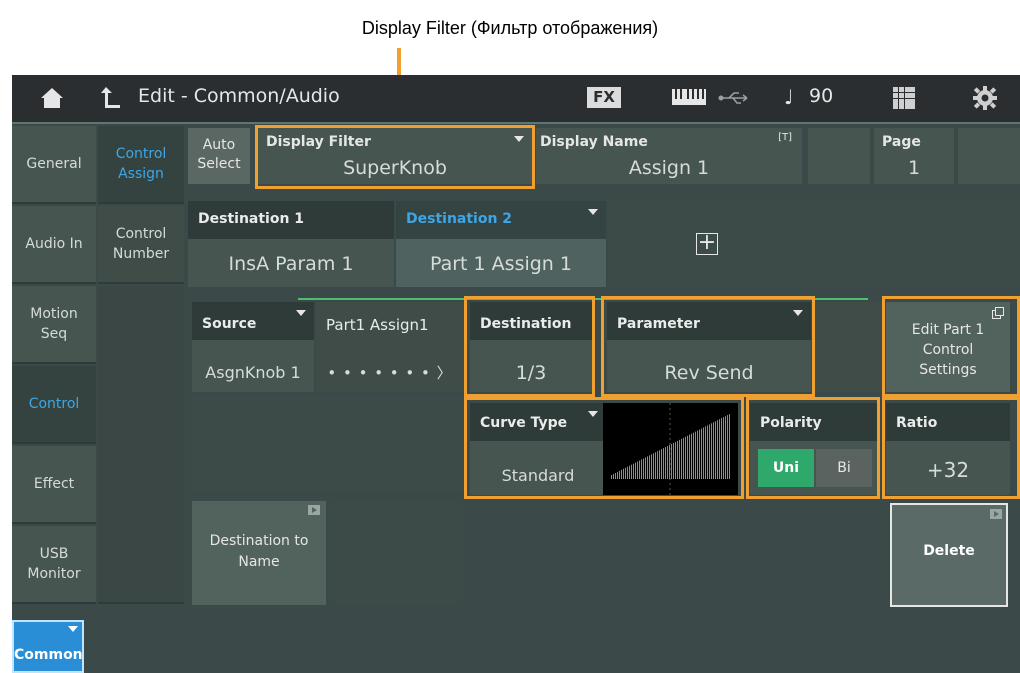 The image size is (1020, 673). Describe the element at coordinates (395, 157) in the screenshot. I see `highlight-display-filter` at that location.